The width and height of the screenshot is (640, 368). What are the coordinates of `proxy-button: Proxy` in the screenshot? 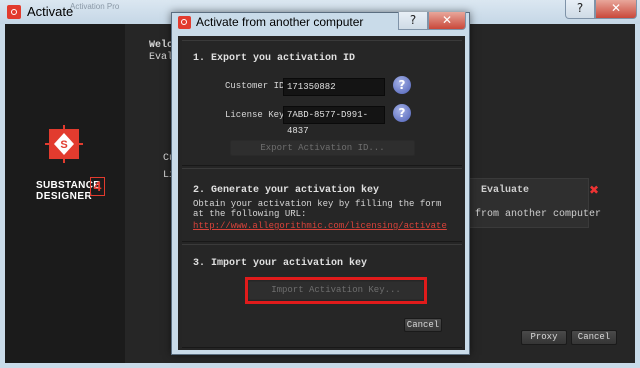 It's located at (544, 337).